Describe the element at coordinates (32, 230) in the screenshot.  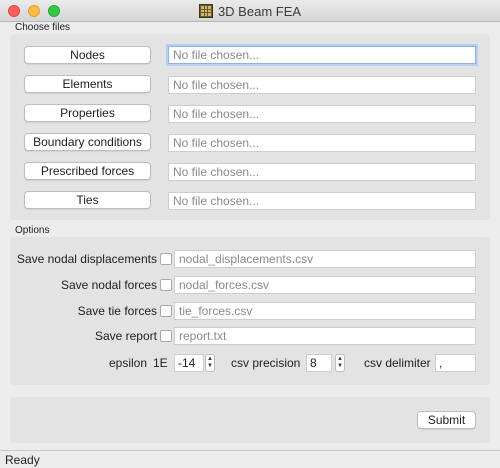
I see `options-group-label: Options` at that location.